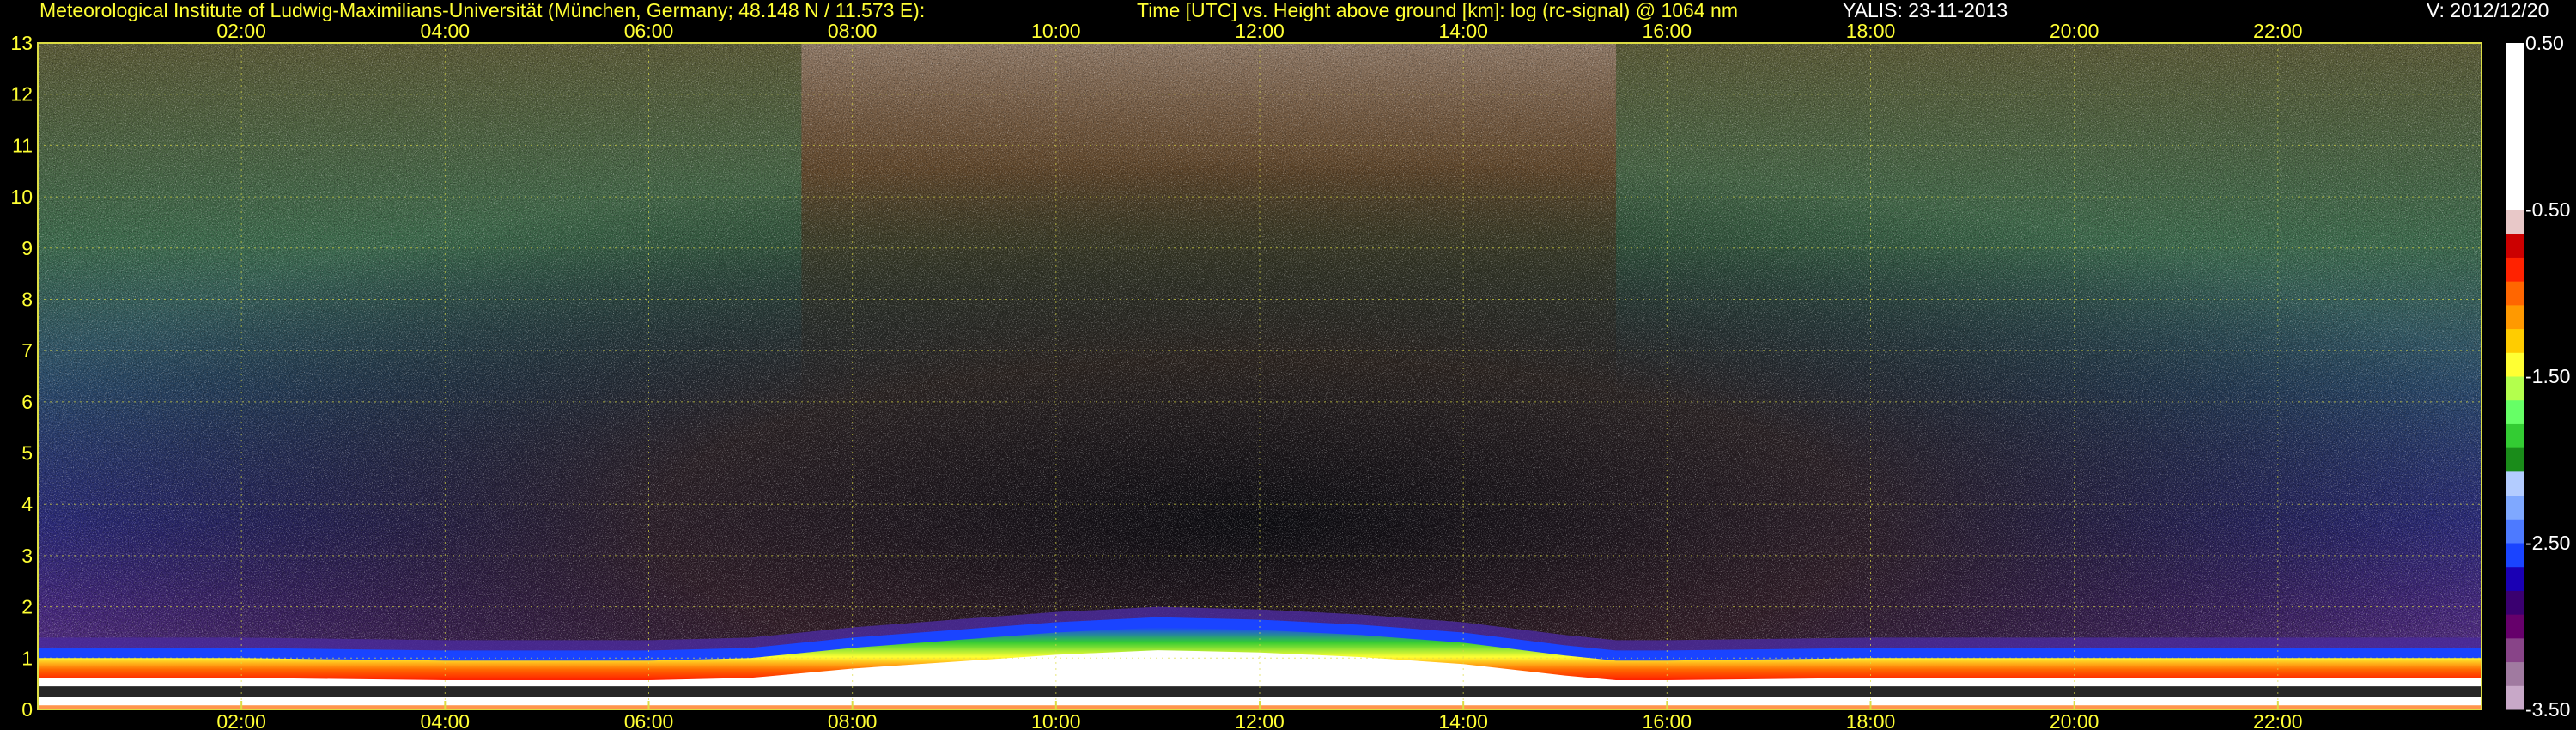  Describe the element at coordinates (2547, 209) in the screenshot. I see `colorbar-tick-label: -0.50` at that location.